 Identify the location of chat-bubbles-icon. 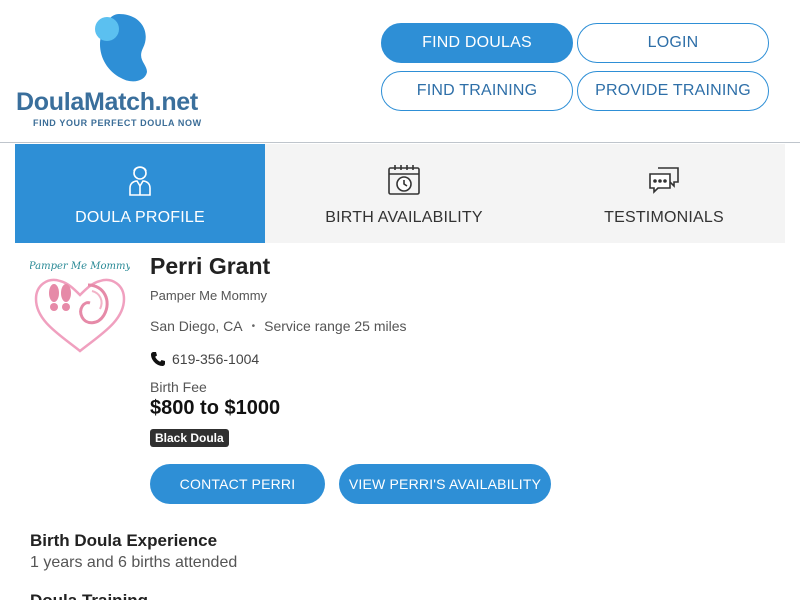
(664, 180).